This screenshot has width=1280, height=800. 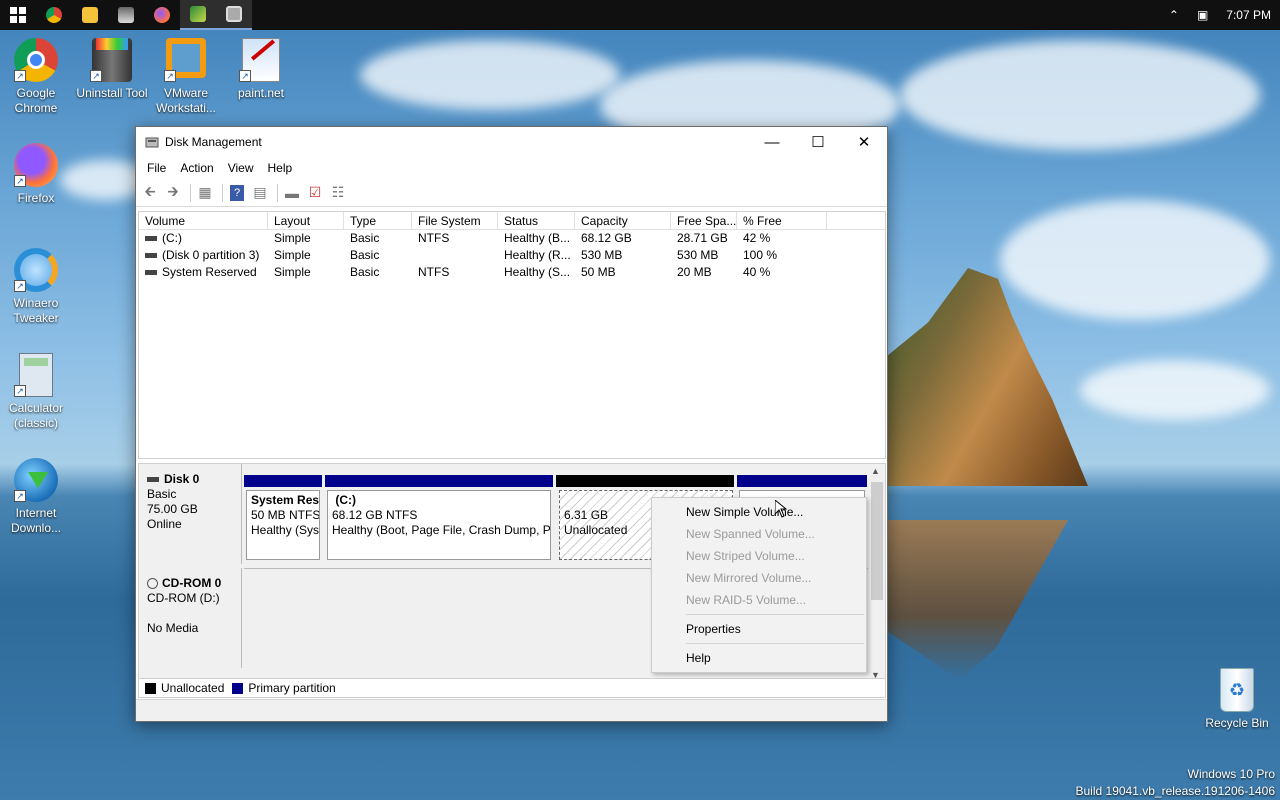 I want to click on windows-start-icon, so click(x=18, y=15).